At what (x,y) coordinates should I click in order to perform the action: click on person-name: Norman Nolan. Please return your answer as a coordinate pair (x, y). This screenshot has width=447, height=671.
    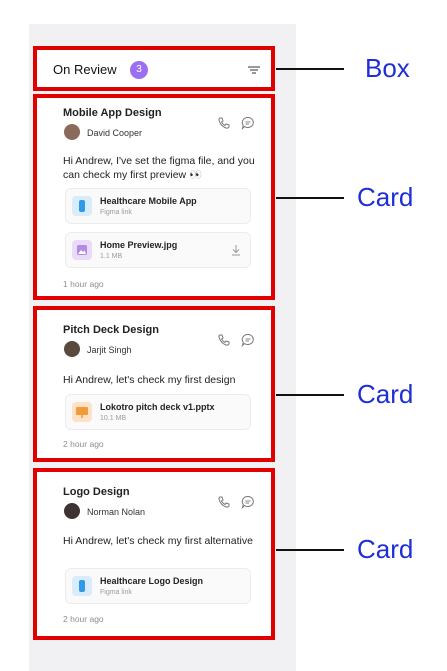
    Looking at the image, I should click on (116, 512).